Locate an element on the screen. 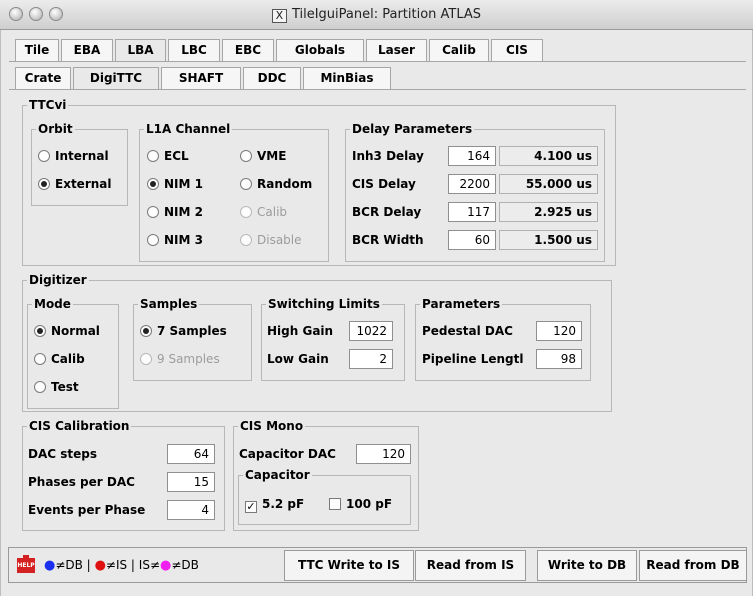 Image resolution: width=753 pixels, height=596 pixels. cis-delay-input: 2200 is located at coordinates (472, 184).